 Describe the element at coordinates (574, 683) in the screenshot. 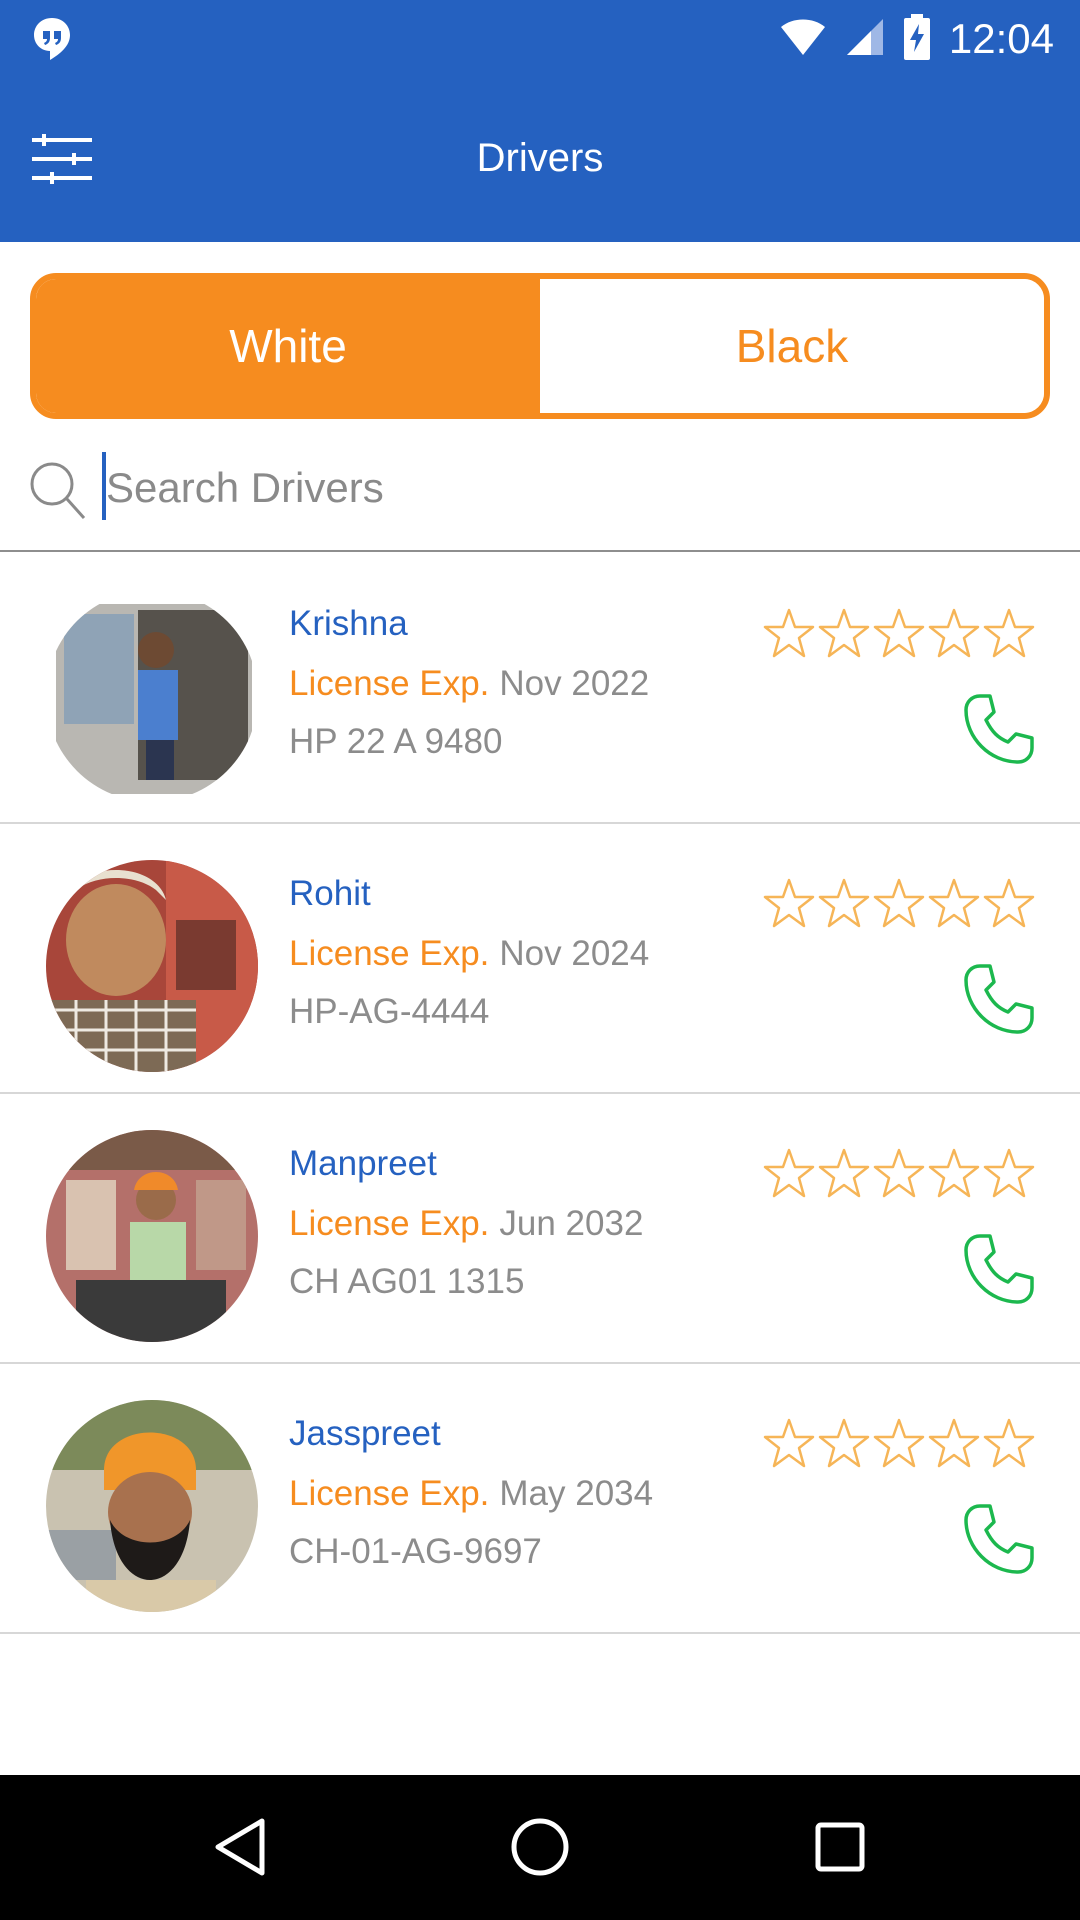

I see `license-date: Nov 2022` at that location.